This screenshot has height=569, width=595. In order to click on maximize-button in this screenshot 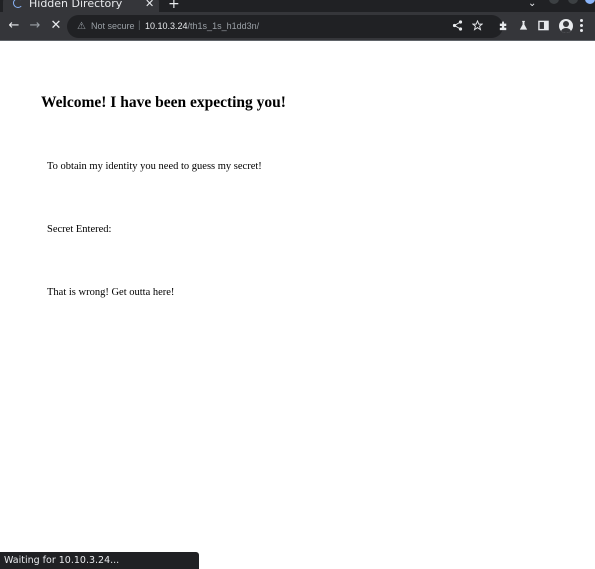, I will do `click(573, 2)`.